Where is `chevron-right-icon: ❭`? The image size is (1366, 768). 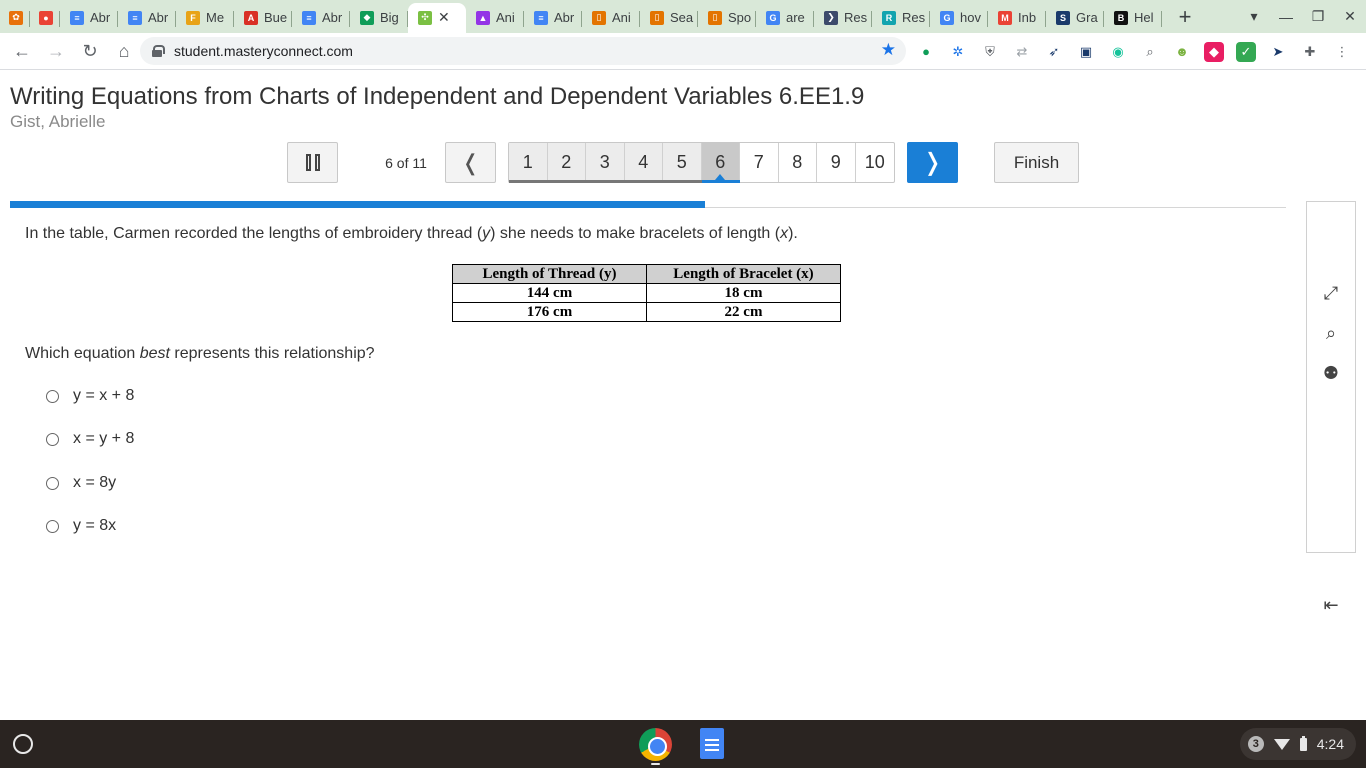
chevron-right-icon: ❭ is located at coordinates (932, 162).